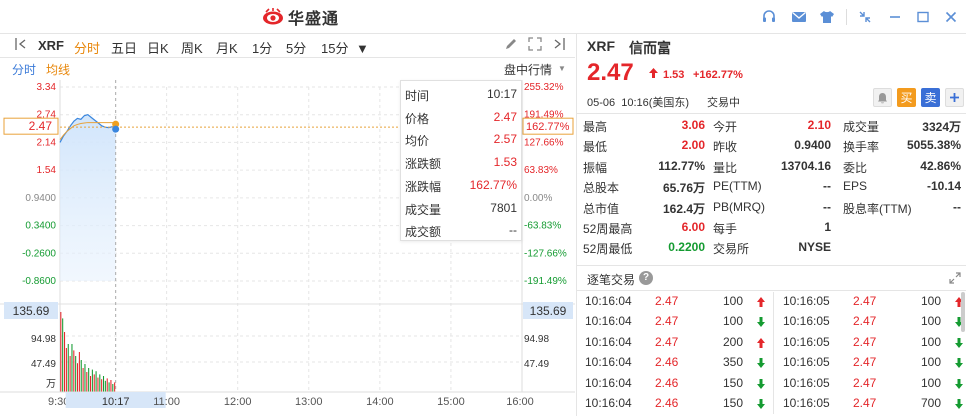 The height and width of the screenshot is (416, 966). What do you see at coordinates (24, 69) in the screenshot?
I see `indicator-fenshi: 分时` at bounding box center [24, 69].